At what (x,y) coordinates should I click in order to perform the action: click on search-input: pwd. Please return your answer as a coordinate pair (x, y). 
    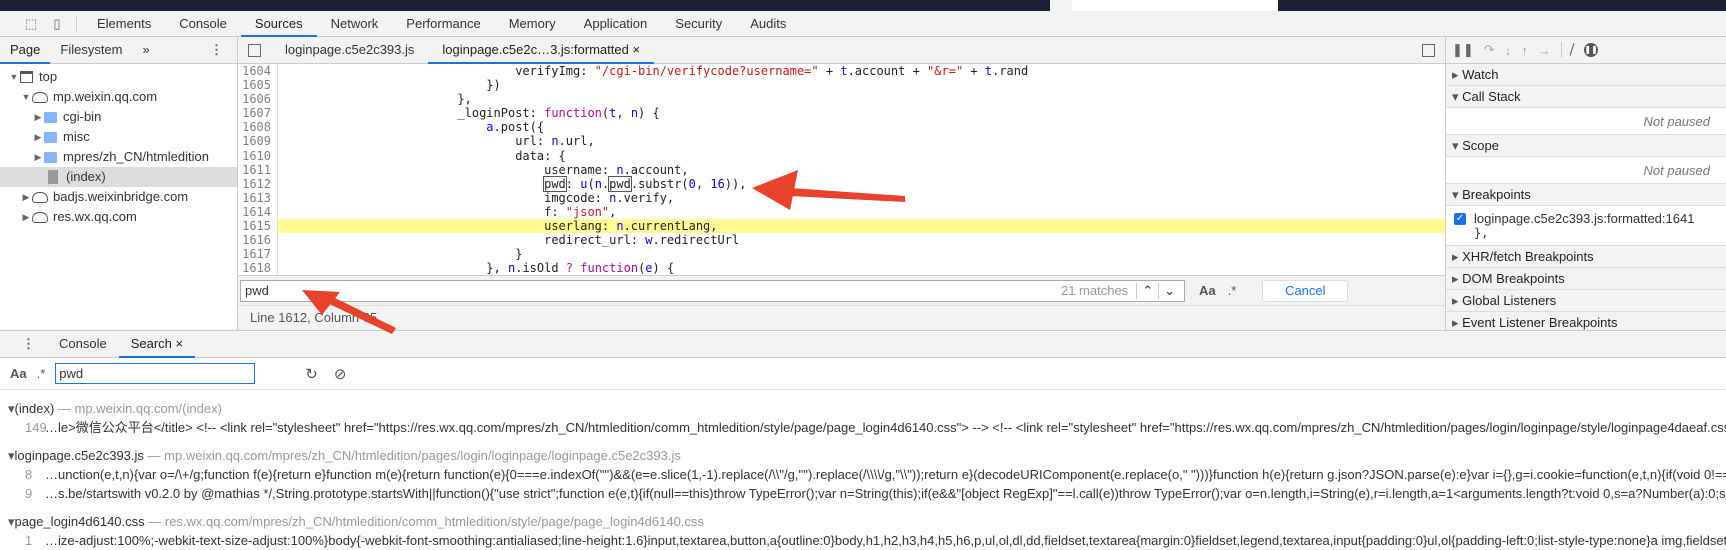
    Looking at the image, I should click on (155, 373).